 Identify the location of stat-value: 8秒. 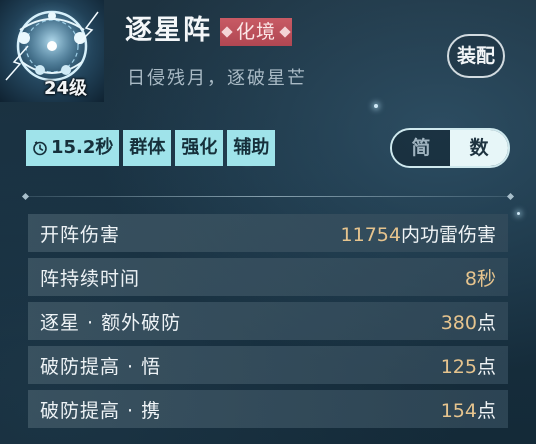
(480, 277).